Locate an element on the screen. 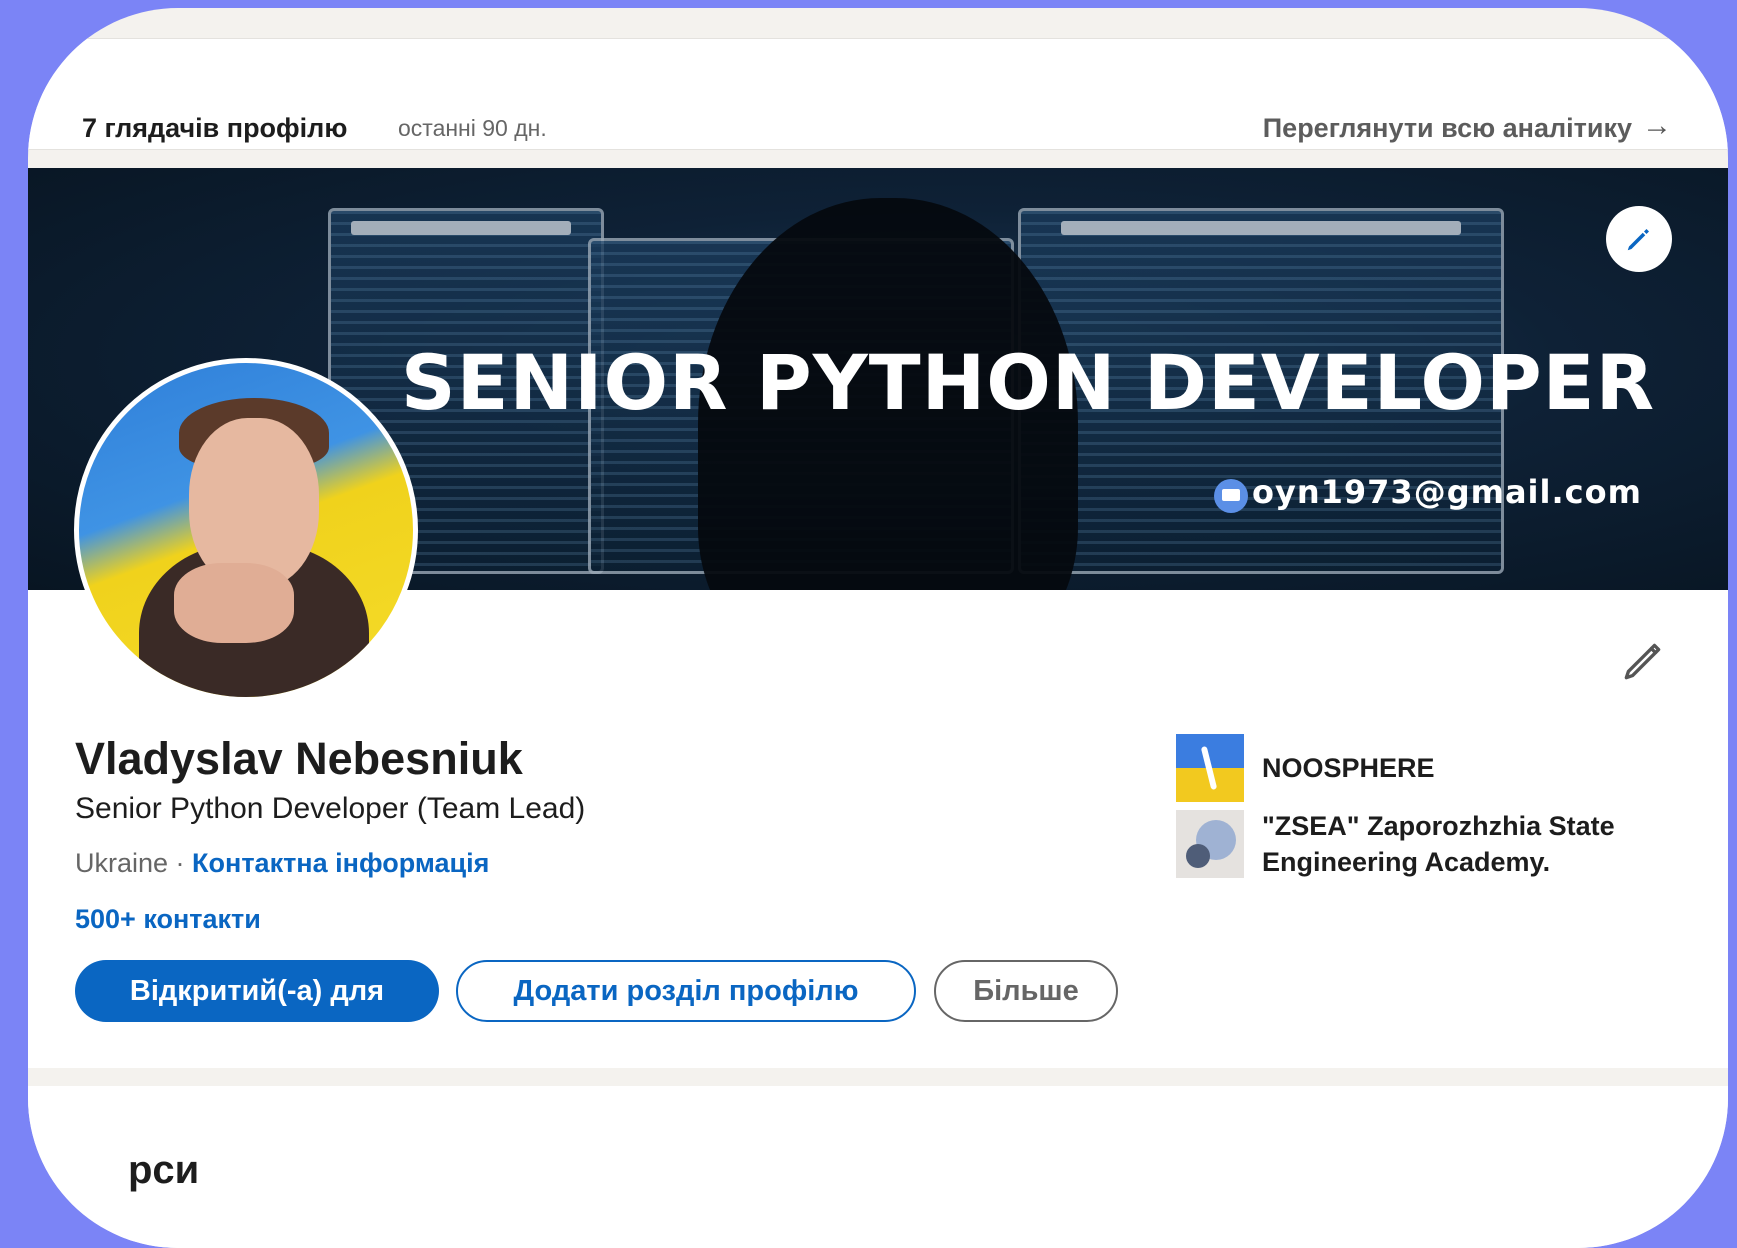  more-button: Більше is located at coordinates (1026, 991).